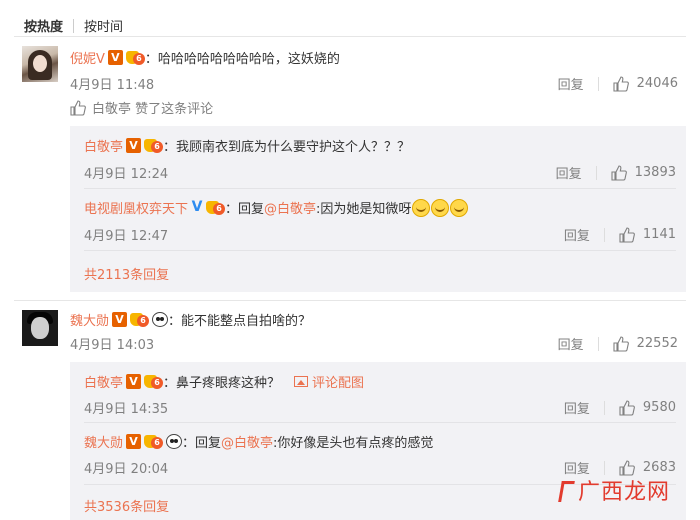  I want to click on watermark: 广西龙网, so click(614, 490).